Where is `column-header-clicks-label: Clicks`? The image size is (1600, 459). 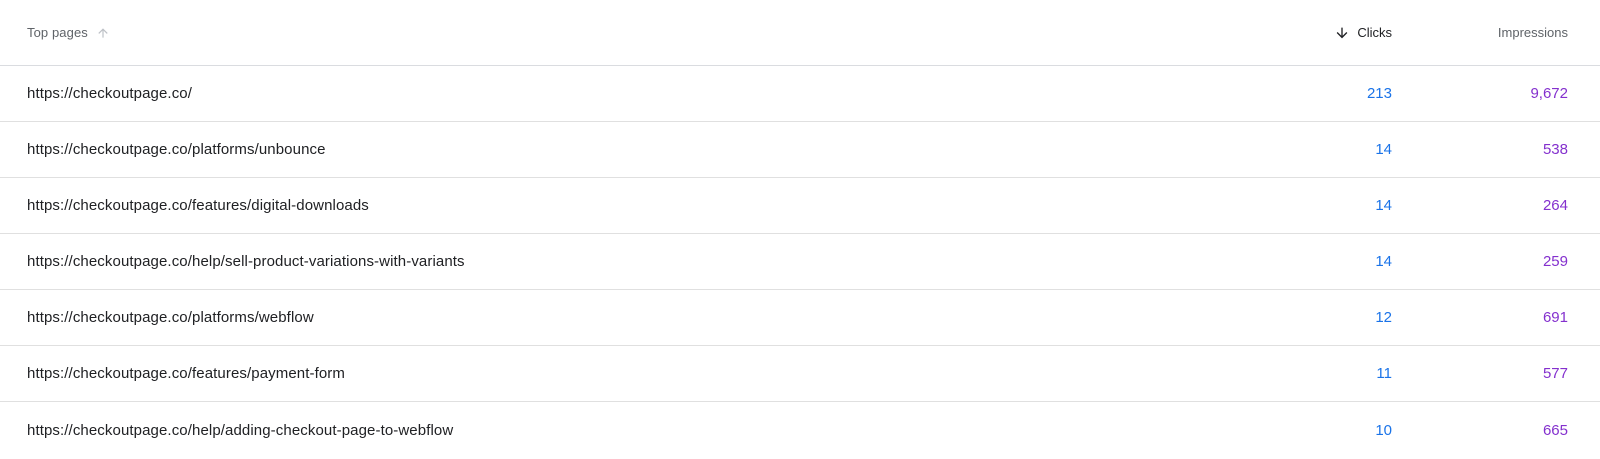 column-header-clicks-label: Clicks is located at coordinates (1374, 32).